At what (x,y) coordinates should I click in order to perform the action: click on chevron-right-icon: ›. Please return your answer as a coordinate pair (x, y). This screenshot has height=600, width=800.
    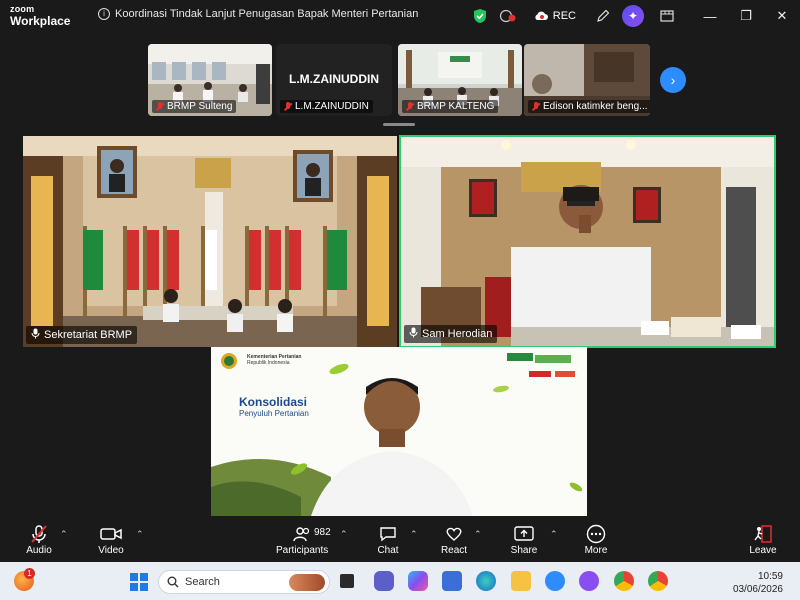
    Looking at the image, I should click on (673, 80).